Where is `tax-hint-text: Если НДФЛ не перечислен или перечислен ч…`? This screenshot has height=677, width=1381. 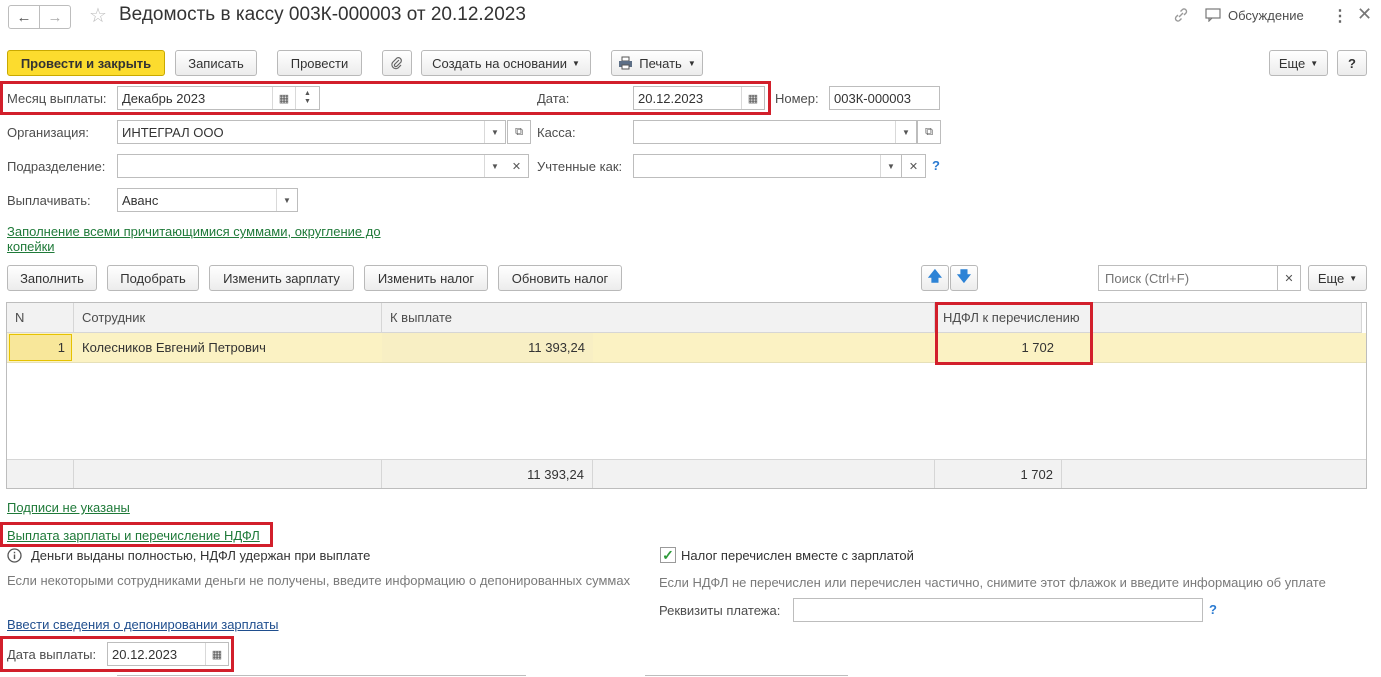 tax-hint-text: Если НДФЛ не перечислен или перечислен ч… is located at coordinates (992, 582).